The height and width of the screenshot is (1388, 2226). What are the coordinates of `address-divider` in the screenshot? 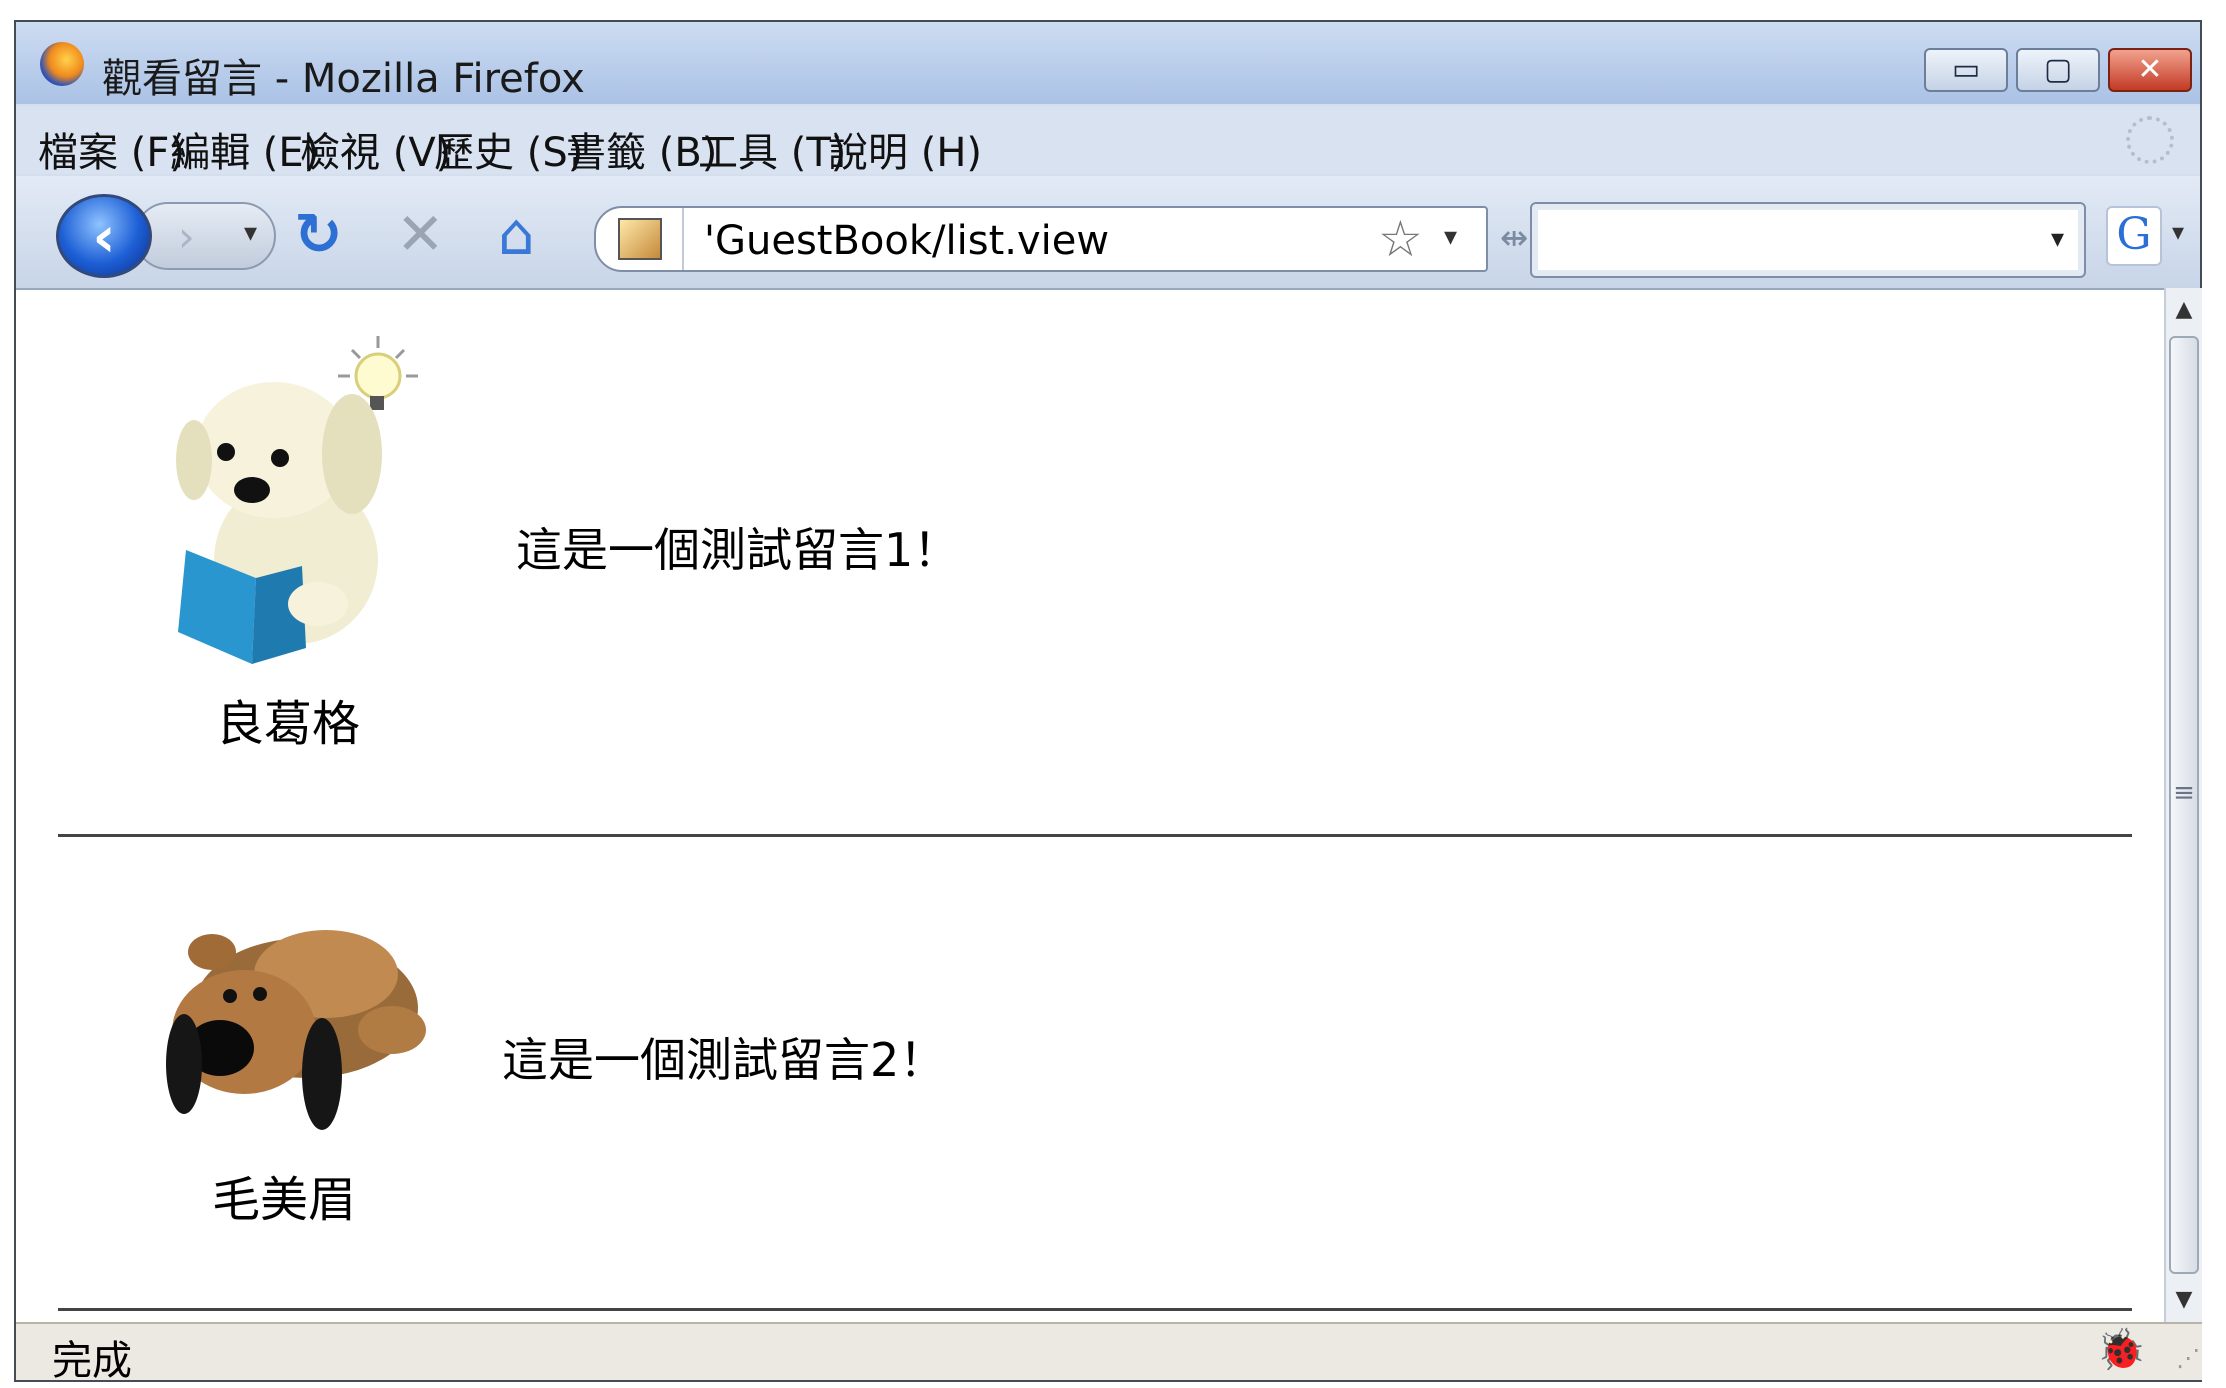 It's located at (683, 239).